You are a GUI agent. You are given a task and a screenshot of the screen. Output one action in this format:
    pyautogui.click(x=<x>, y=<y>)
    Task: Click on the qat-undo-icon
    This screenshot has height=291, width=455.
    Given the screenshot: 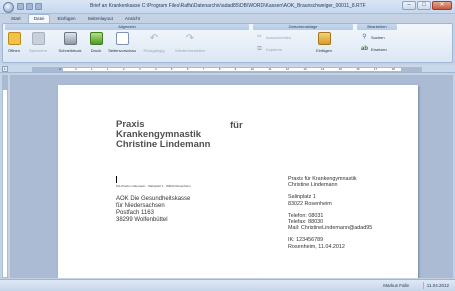 What is the action you would take?
    pyautogui.click(x=29, y=6)
    